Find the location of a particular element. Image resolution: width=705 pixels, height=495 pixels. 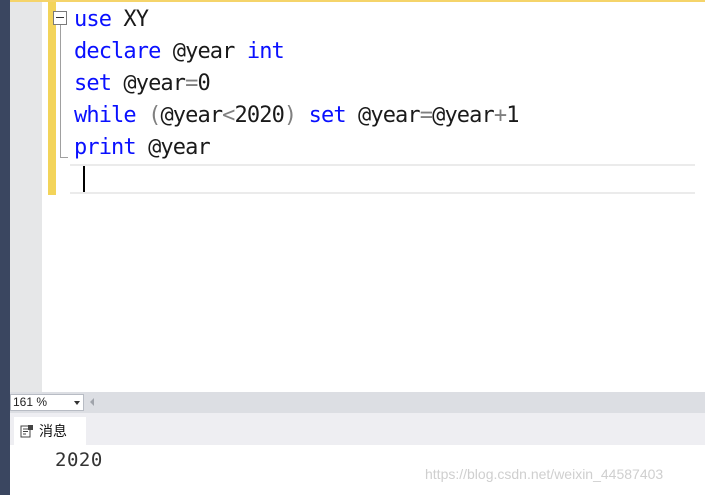

chevron-down-icon is located at coordinates (77, 403).